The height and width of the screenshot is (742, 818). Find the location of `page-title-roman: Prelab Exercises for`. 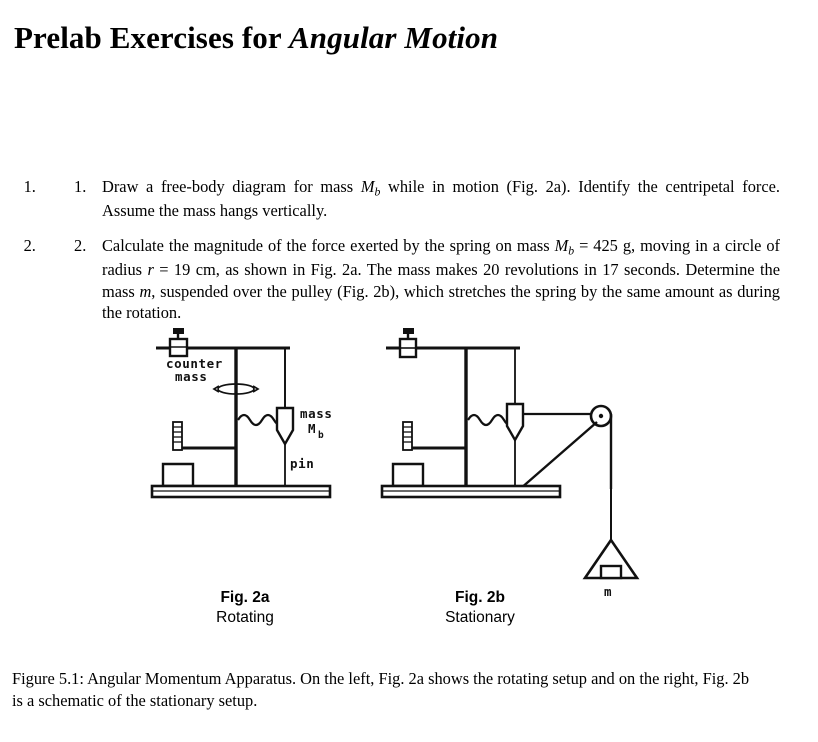

page-title-roman: Prelab Exercises for is located at coordinates (152, 37).